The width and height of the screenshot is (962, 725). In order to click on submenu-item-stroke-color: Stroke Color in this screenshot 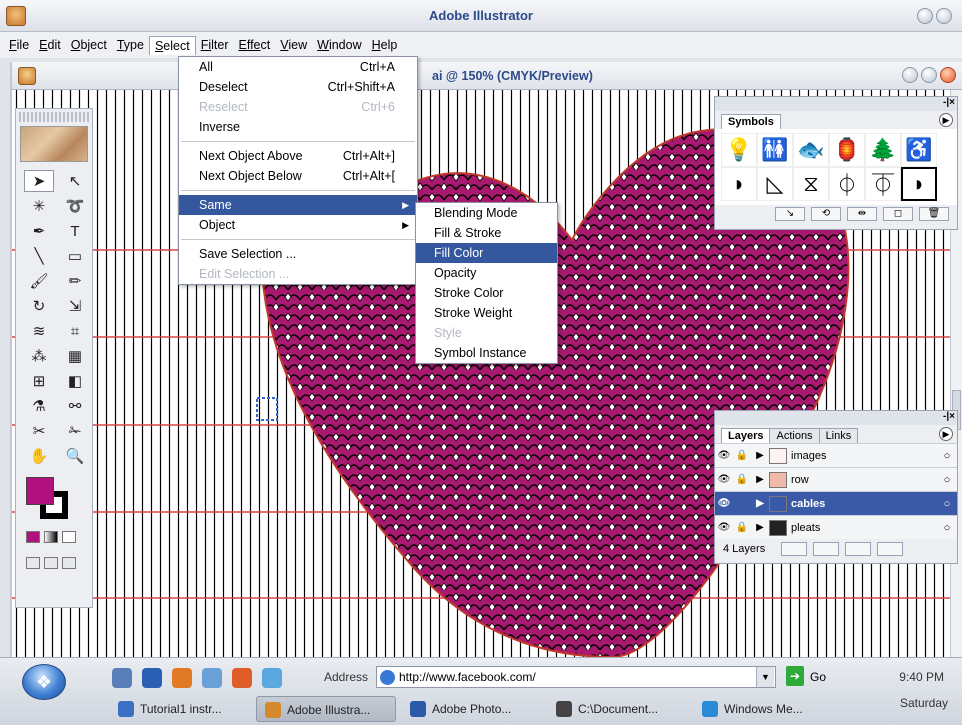, I will do `click(486, 293)`.